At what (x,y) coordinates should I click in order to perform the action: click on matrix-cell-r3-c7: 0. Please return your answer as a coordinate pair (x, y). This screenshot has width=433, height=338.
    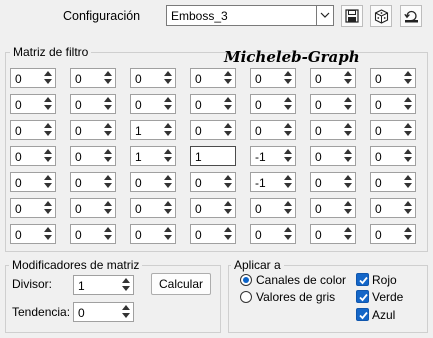
    Looking at the image, I should click on (393, 130).